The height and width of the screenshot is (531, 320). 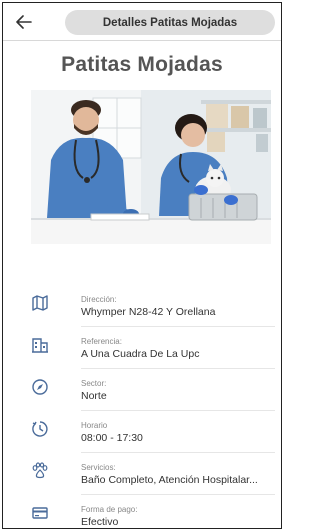 What do you see at coordinates (40, 429) in the screenshot?
I see `clock-icon` at bounding box center [40, 429].